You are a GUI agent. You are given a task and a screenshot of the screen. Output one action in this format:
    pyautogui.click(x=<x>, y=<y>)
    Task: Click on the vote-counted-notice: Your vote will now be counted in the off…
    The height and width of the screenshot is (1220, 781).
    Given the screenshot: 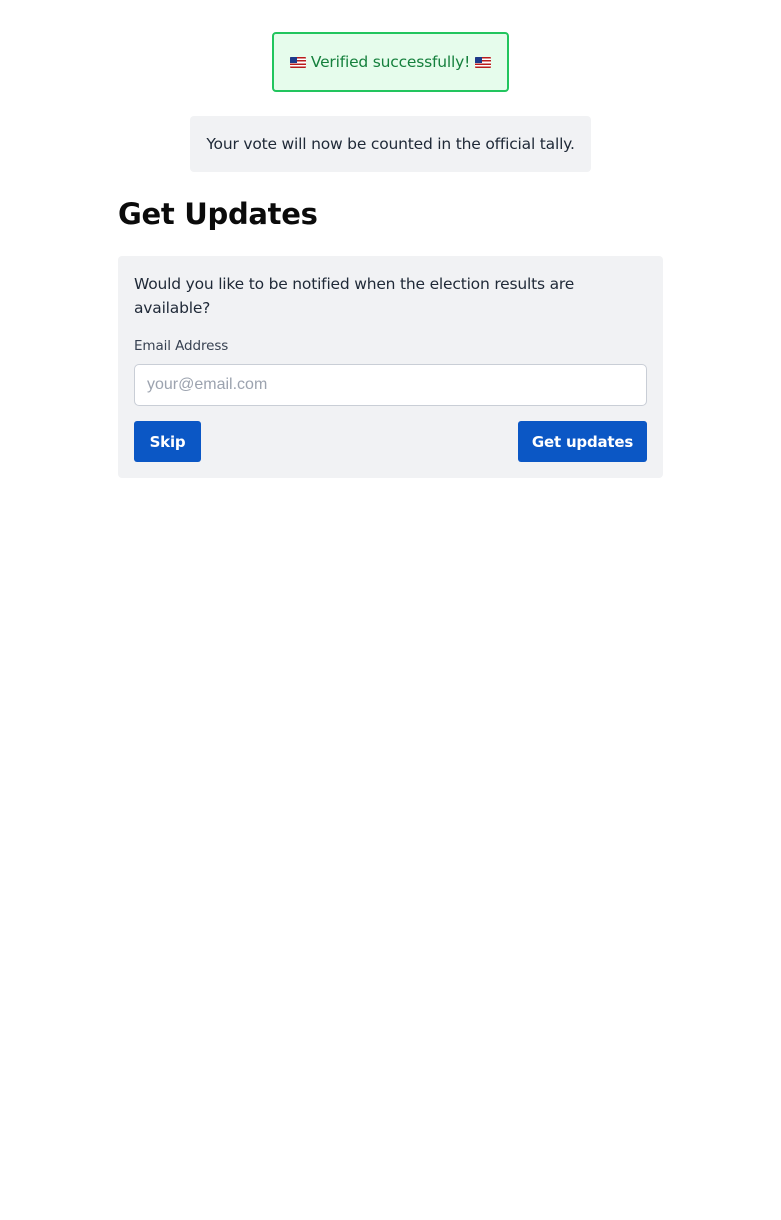 What is the action you would take?
    pyautogui.click(x=390, y=144)
    